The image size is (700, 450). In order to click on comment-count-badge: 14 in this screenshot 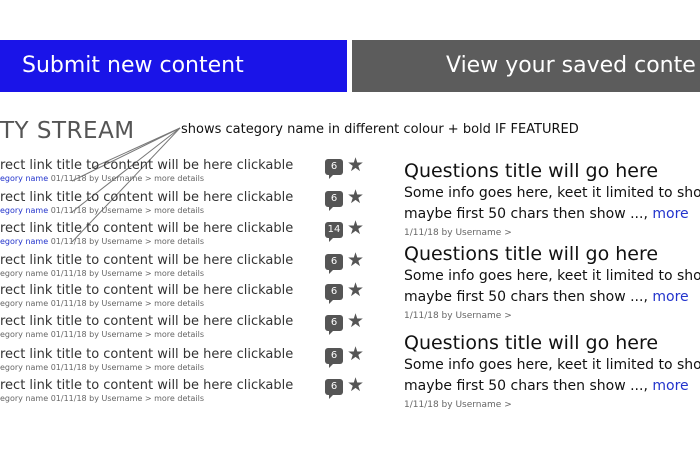, I will do `click(334, 232)`.